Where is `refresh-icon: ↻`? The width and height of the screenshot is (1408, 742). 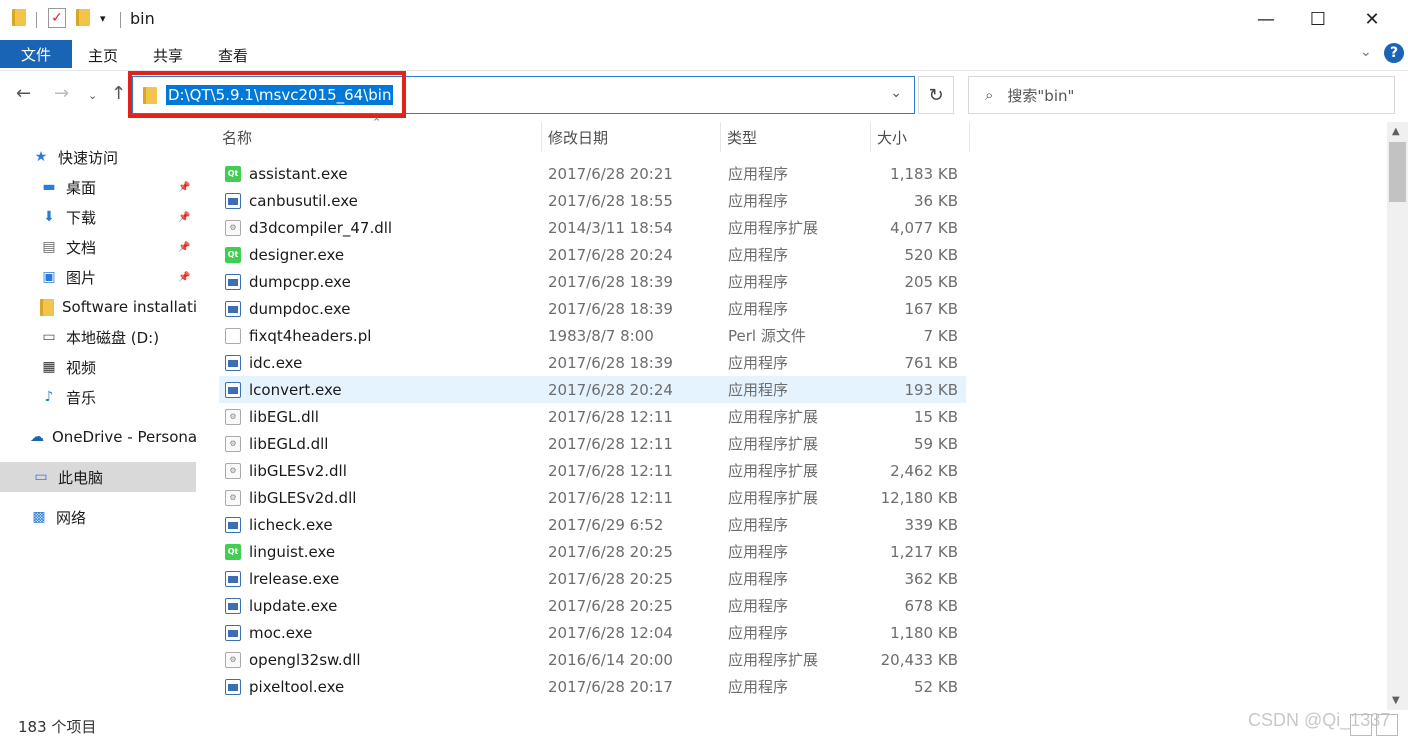 refresh-icon: ↻ is located at coordinates (936, 95).